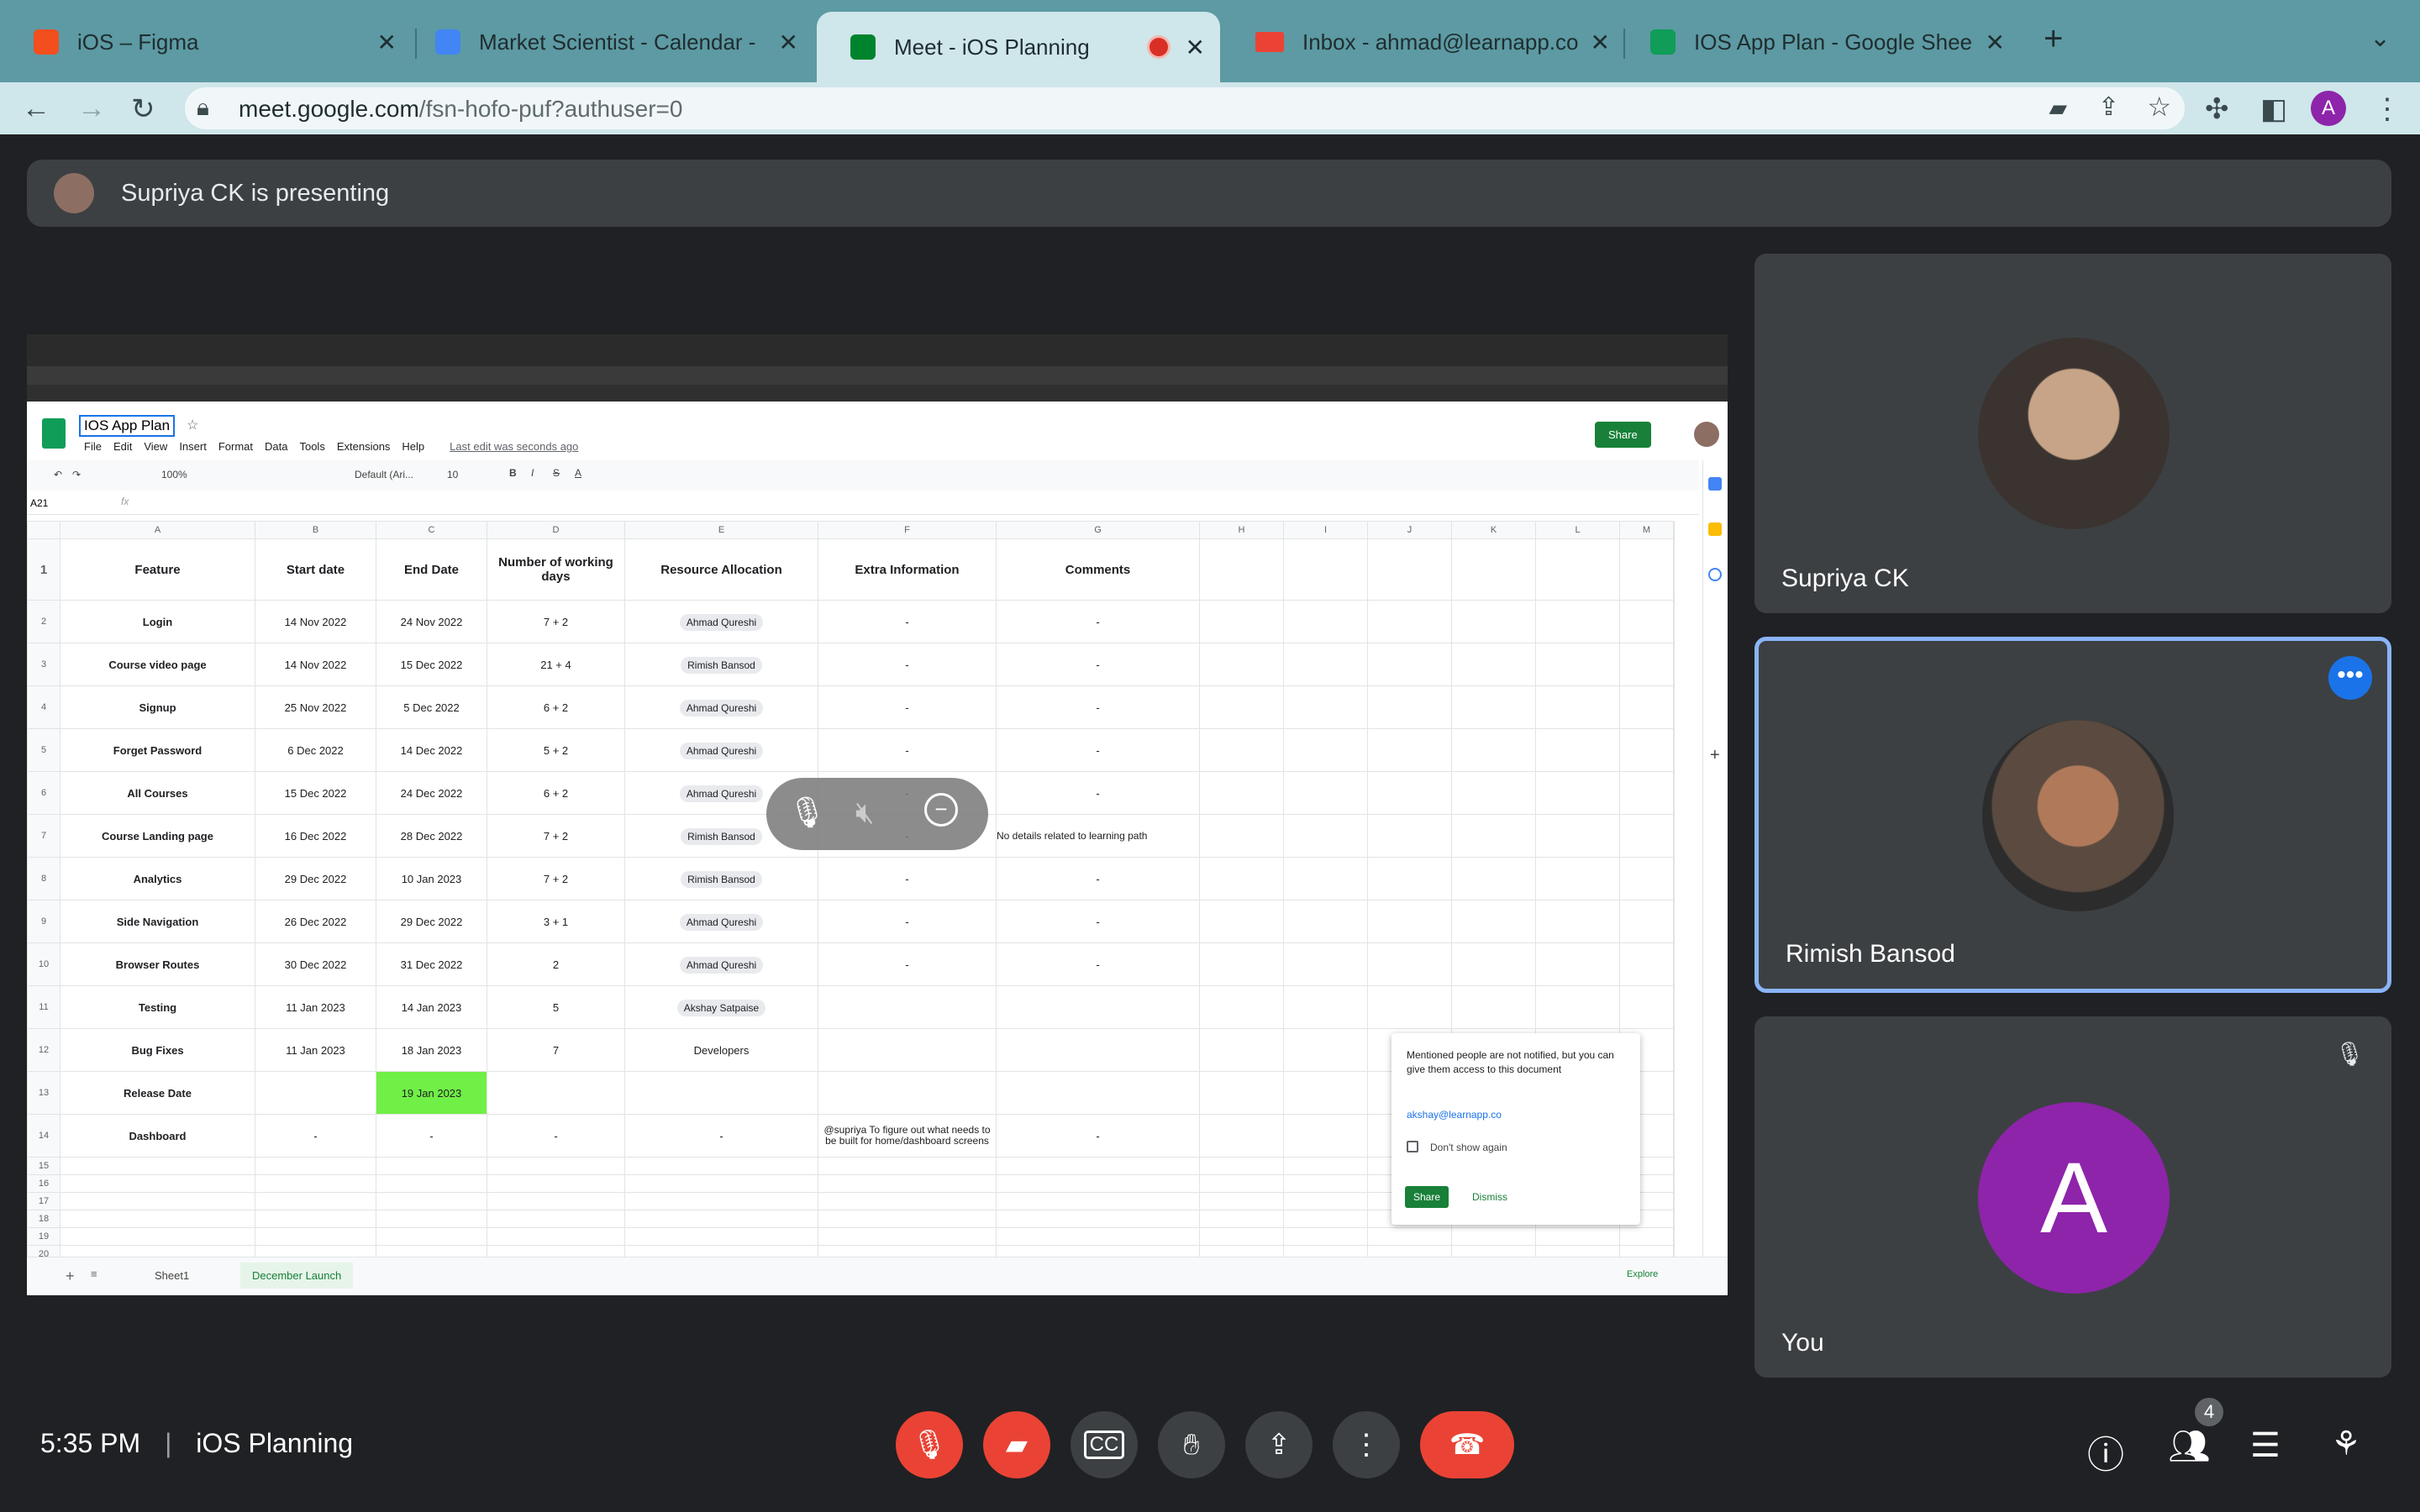  What do you see at coordinates (315, 750) in the screenshot?
I see `sheet-cell: 6 Dec 2022` at bounding box center [315, 750].